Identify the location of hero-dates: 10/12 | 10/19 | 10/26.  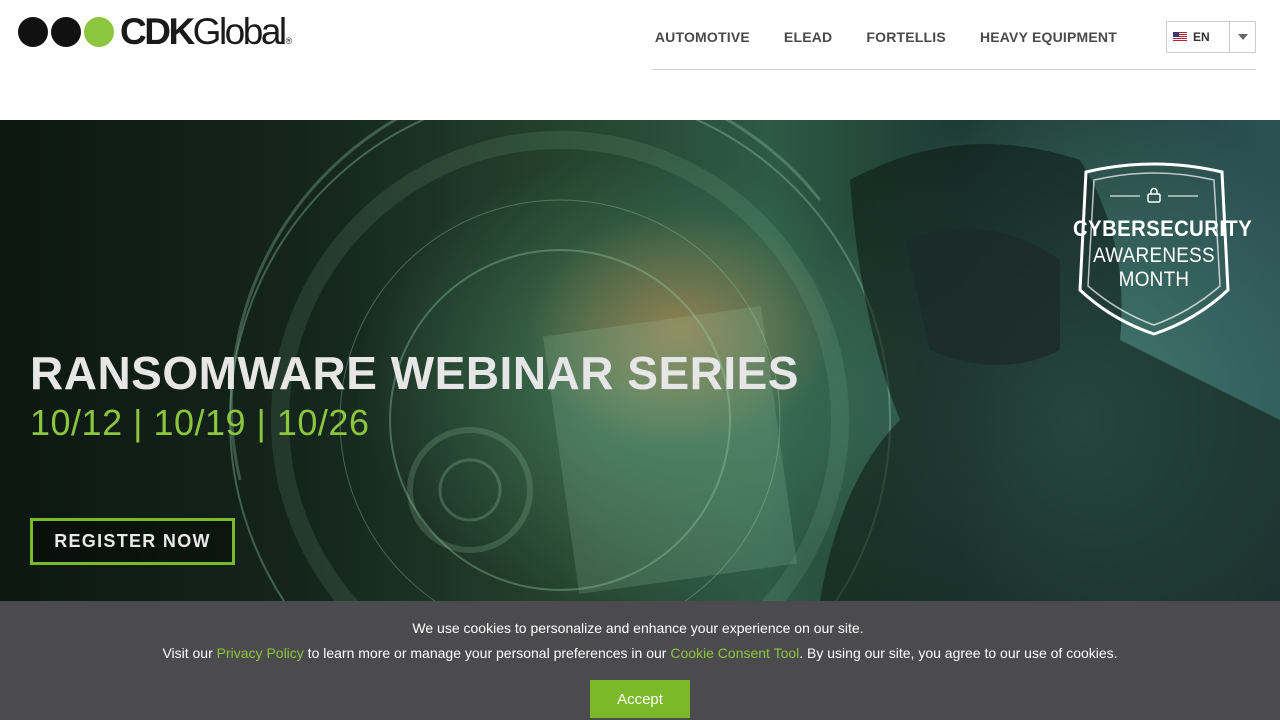
(200, 422).